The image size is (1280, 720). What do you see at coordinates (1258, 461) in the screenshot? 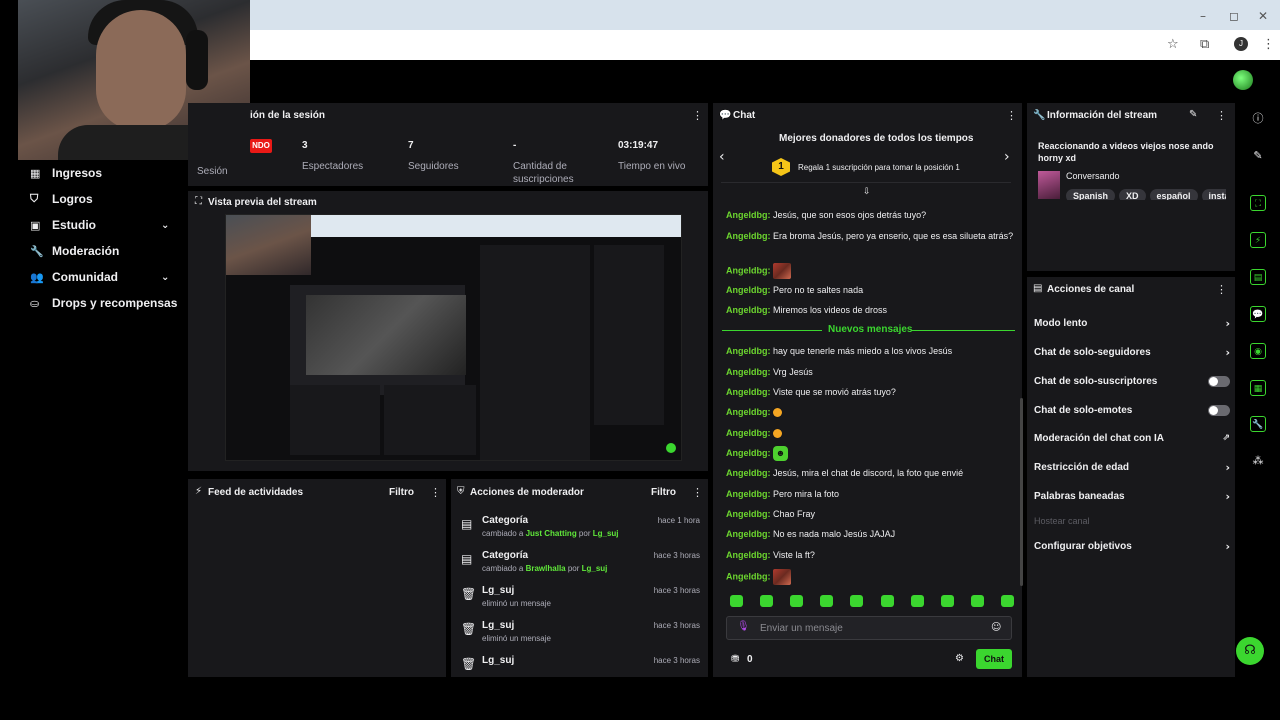
I see `extensions-icon: ⁂` at bounding box center [1258, 461].